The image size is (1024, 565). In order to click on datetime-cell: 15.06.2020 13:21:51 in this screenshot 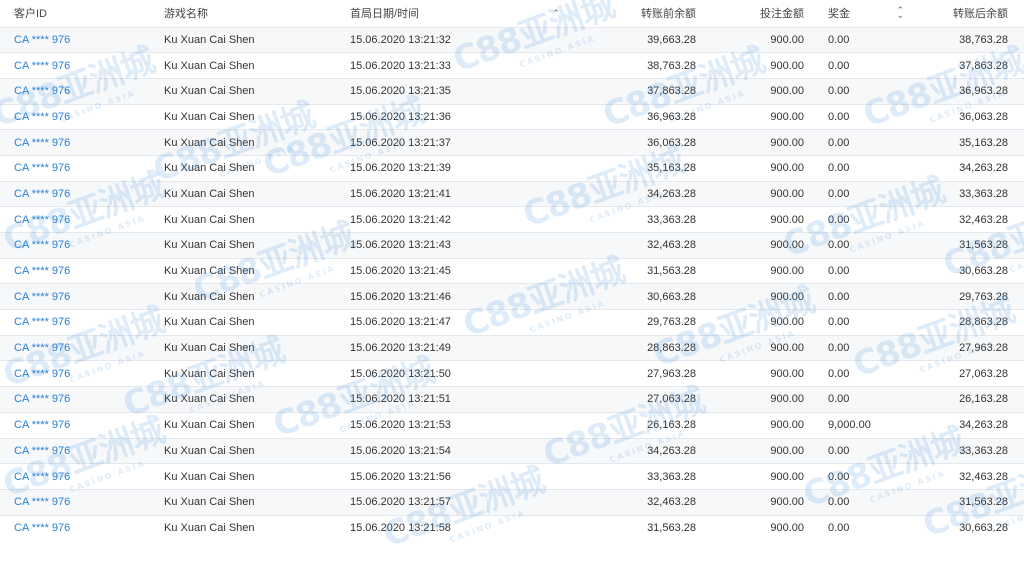, I will do `click(400, 399)`.